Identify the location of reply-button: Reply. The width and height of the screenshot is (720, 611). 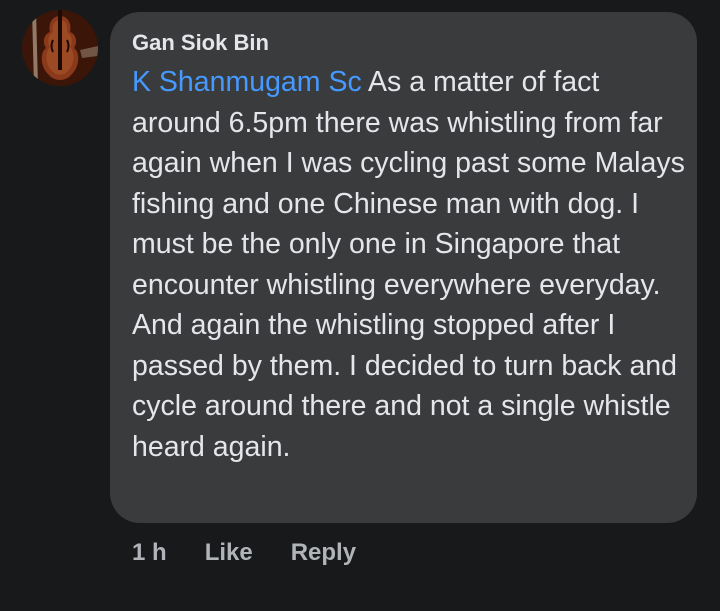
(323, 553).